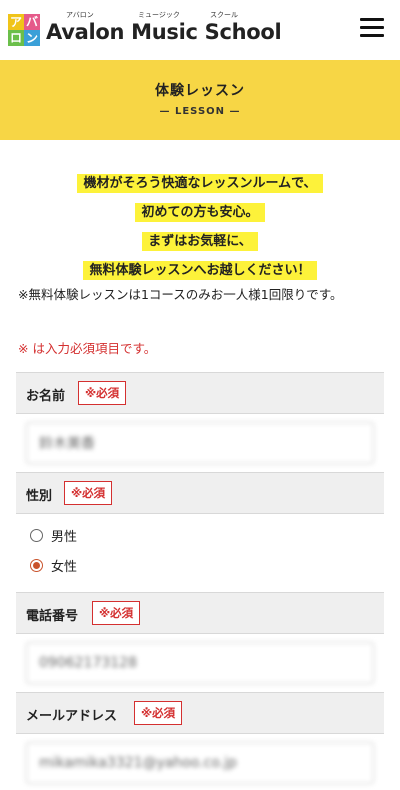 The image size is (400, 790). Describe the element at coordinates (159, 15) in the screenshot. I see `logo-ruby: ミュージック` at that location.